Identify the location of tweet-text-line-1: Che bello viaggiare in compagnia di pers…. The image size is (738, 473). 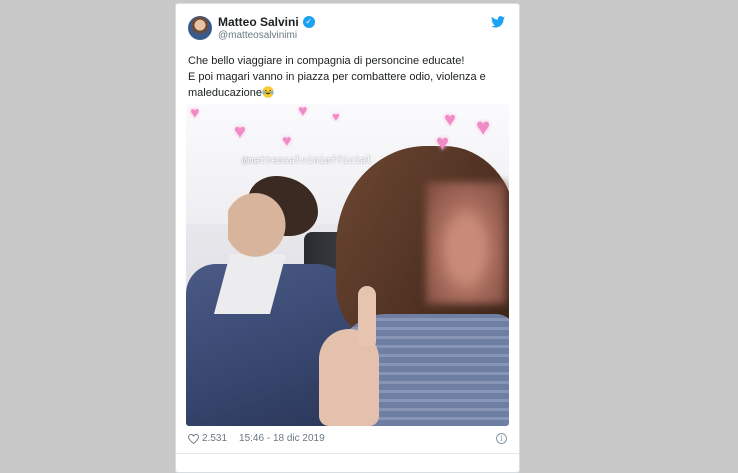
(326, 61).